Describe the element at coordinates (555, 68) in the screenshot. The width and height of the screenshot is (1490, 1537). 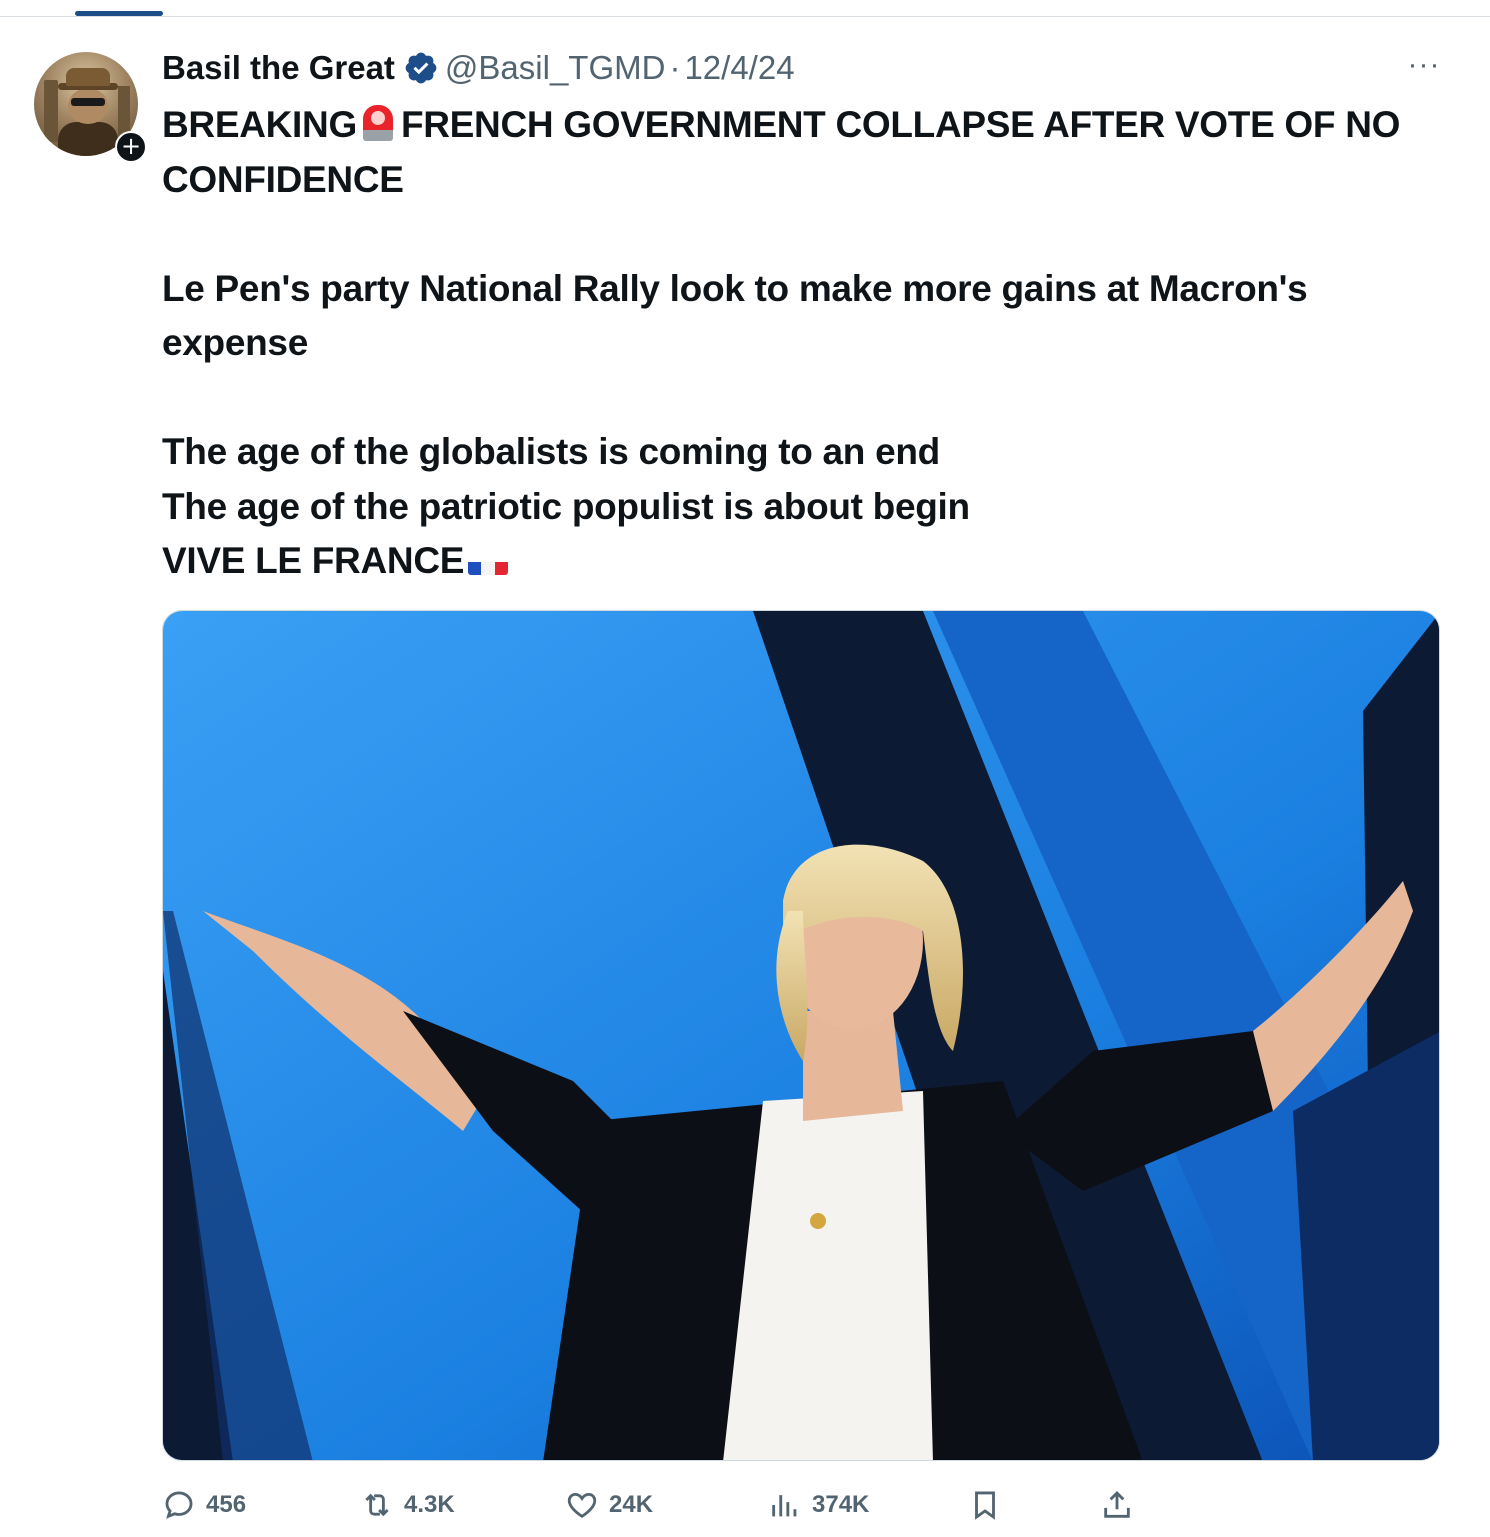
I see `author-handle: @Basil_TGMD` at that location.